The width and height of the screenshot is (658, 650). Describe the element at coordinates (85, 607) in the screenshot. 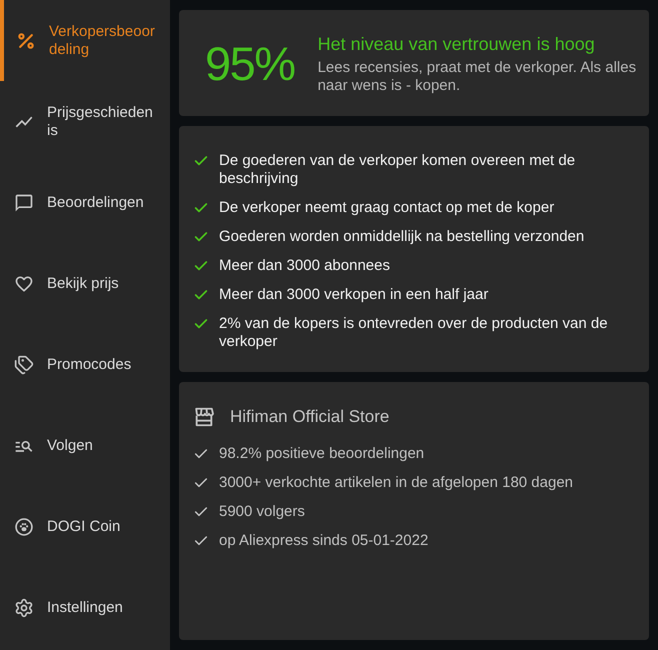

I see `sidebar-item: Instellingen` at that location.